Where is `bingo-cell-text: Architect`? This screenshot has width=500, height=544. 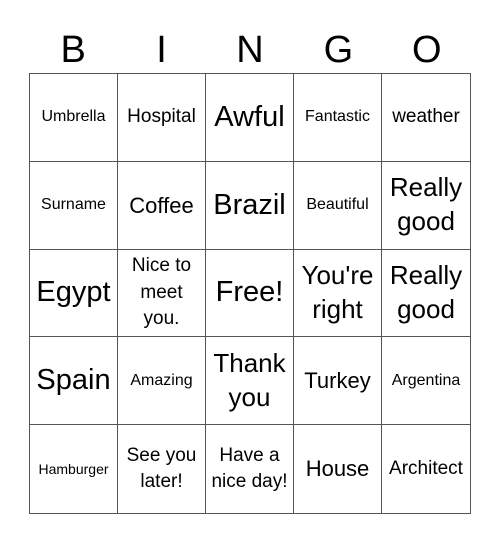 bingo-cell-text: Architect is located at coordinates (426, 468).